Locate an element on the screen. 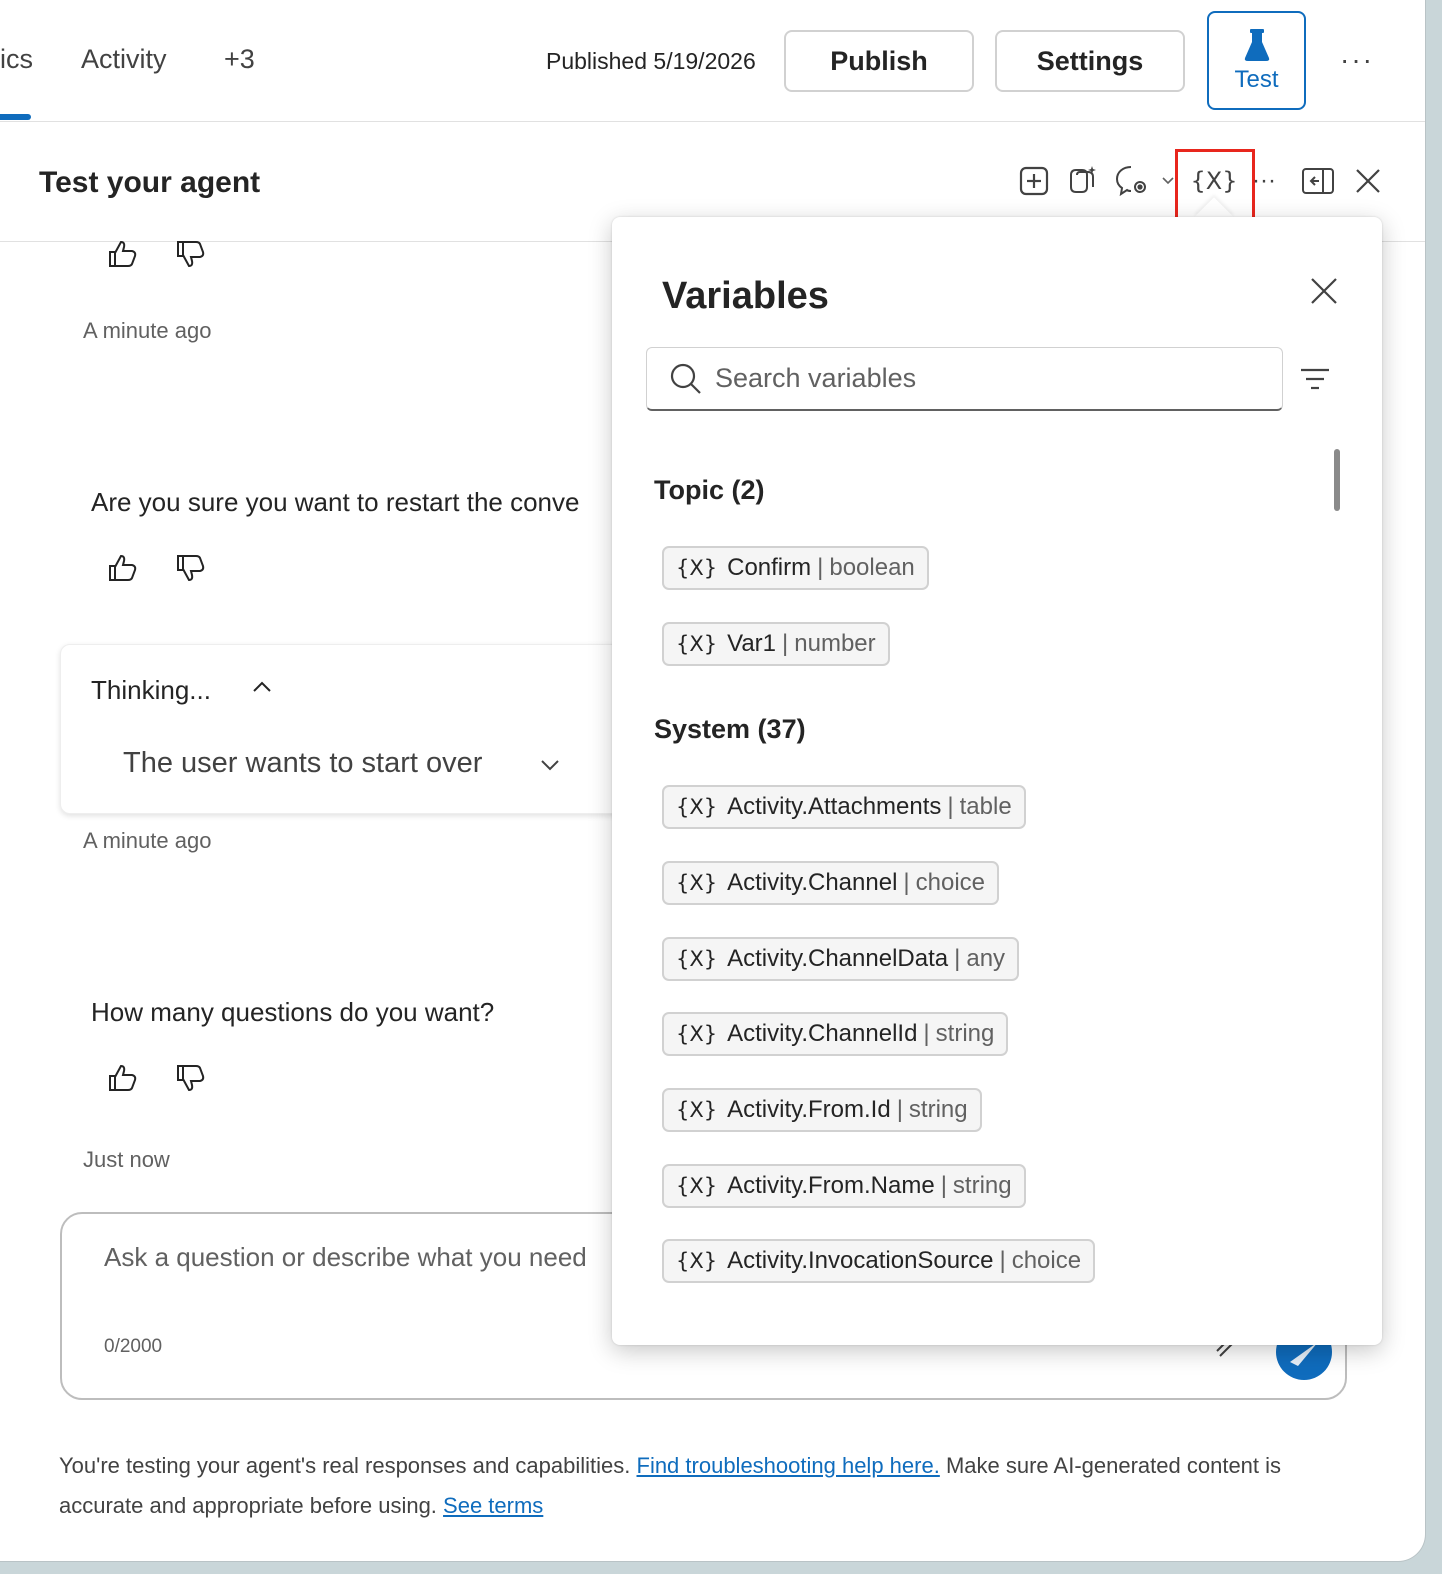 The height and width of the screenshot is (1574, 1442). publish-button: Publish is located at coordinates (879, 61).